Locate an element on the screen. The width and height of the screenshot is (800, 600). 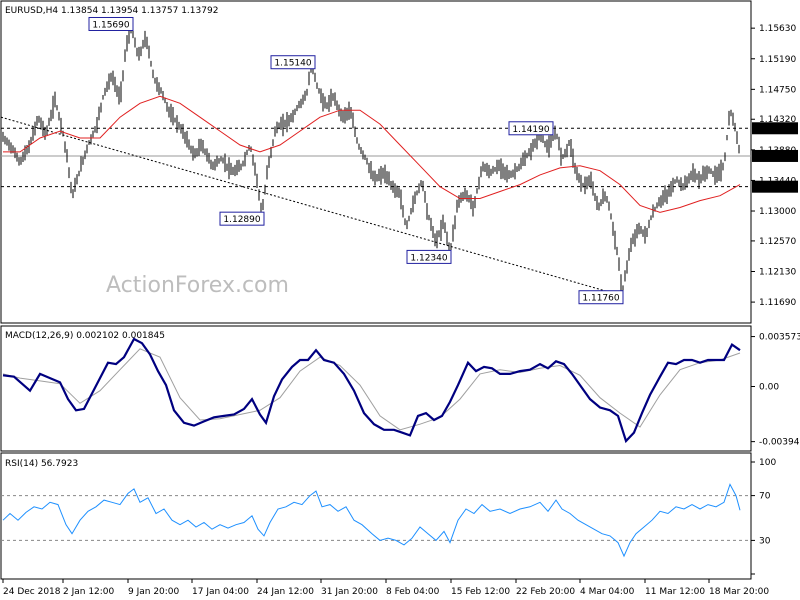
macd-y-tick-label: -0.003945 is located at coordinates (779, 443).